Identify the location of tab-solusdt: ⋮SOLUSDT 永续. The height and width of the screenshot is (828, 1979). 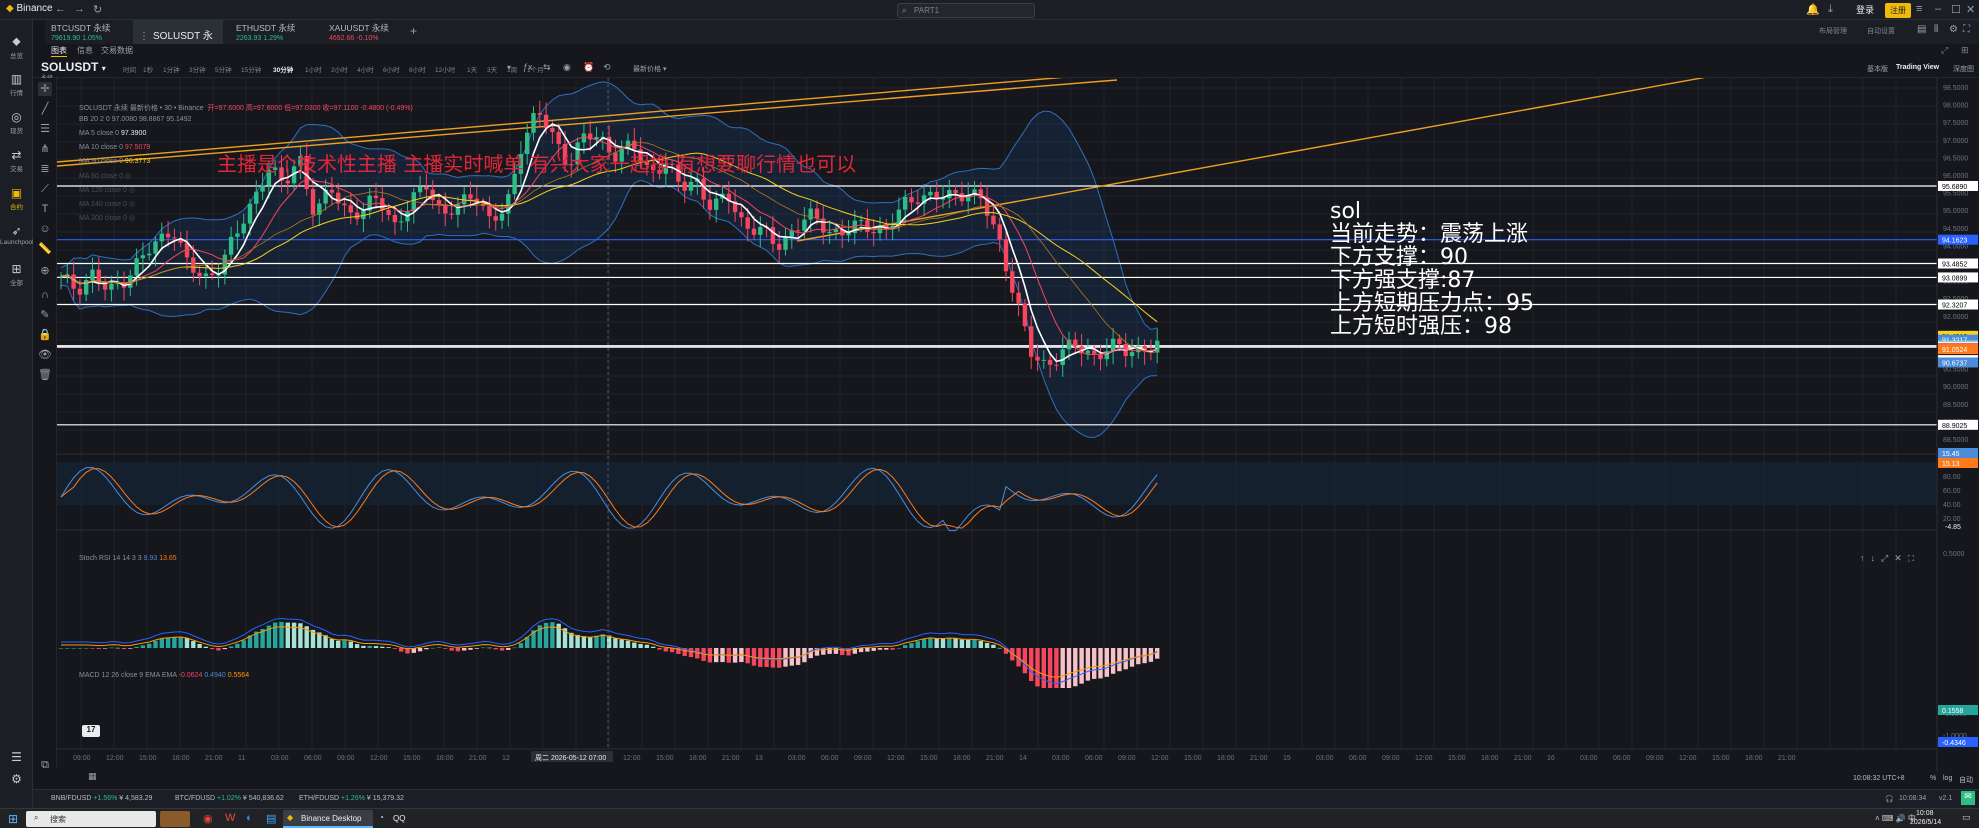
(178, 38).